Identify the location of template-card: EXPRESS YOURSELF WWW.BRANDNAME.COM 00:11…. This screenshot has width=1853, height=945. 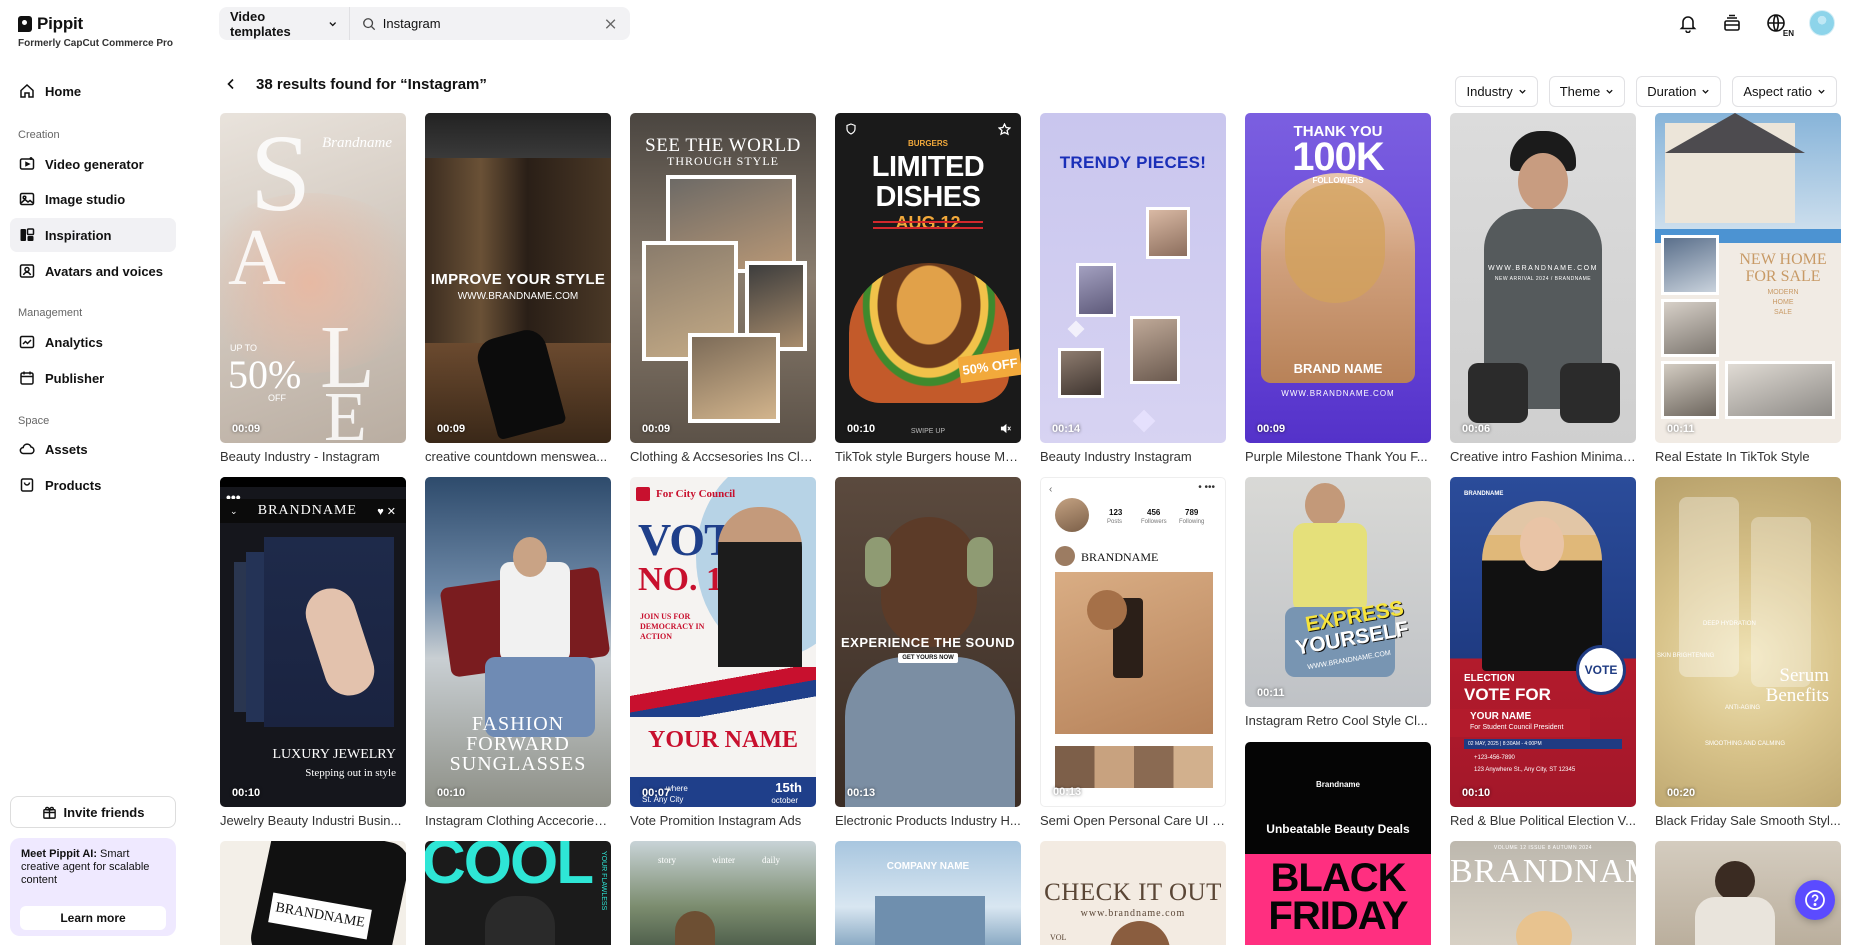
(1338, 602).